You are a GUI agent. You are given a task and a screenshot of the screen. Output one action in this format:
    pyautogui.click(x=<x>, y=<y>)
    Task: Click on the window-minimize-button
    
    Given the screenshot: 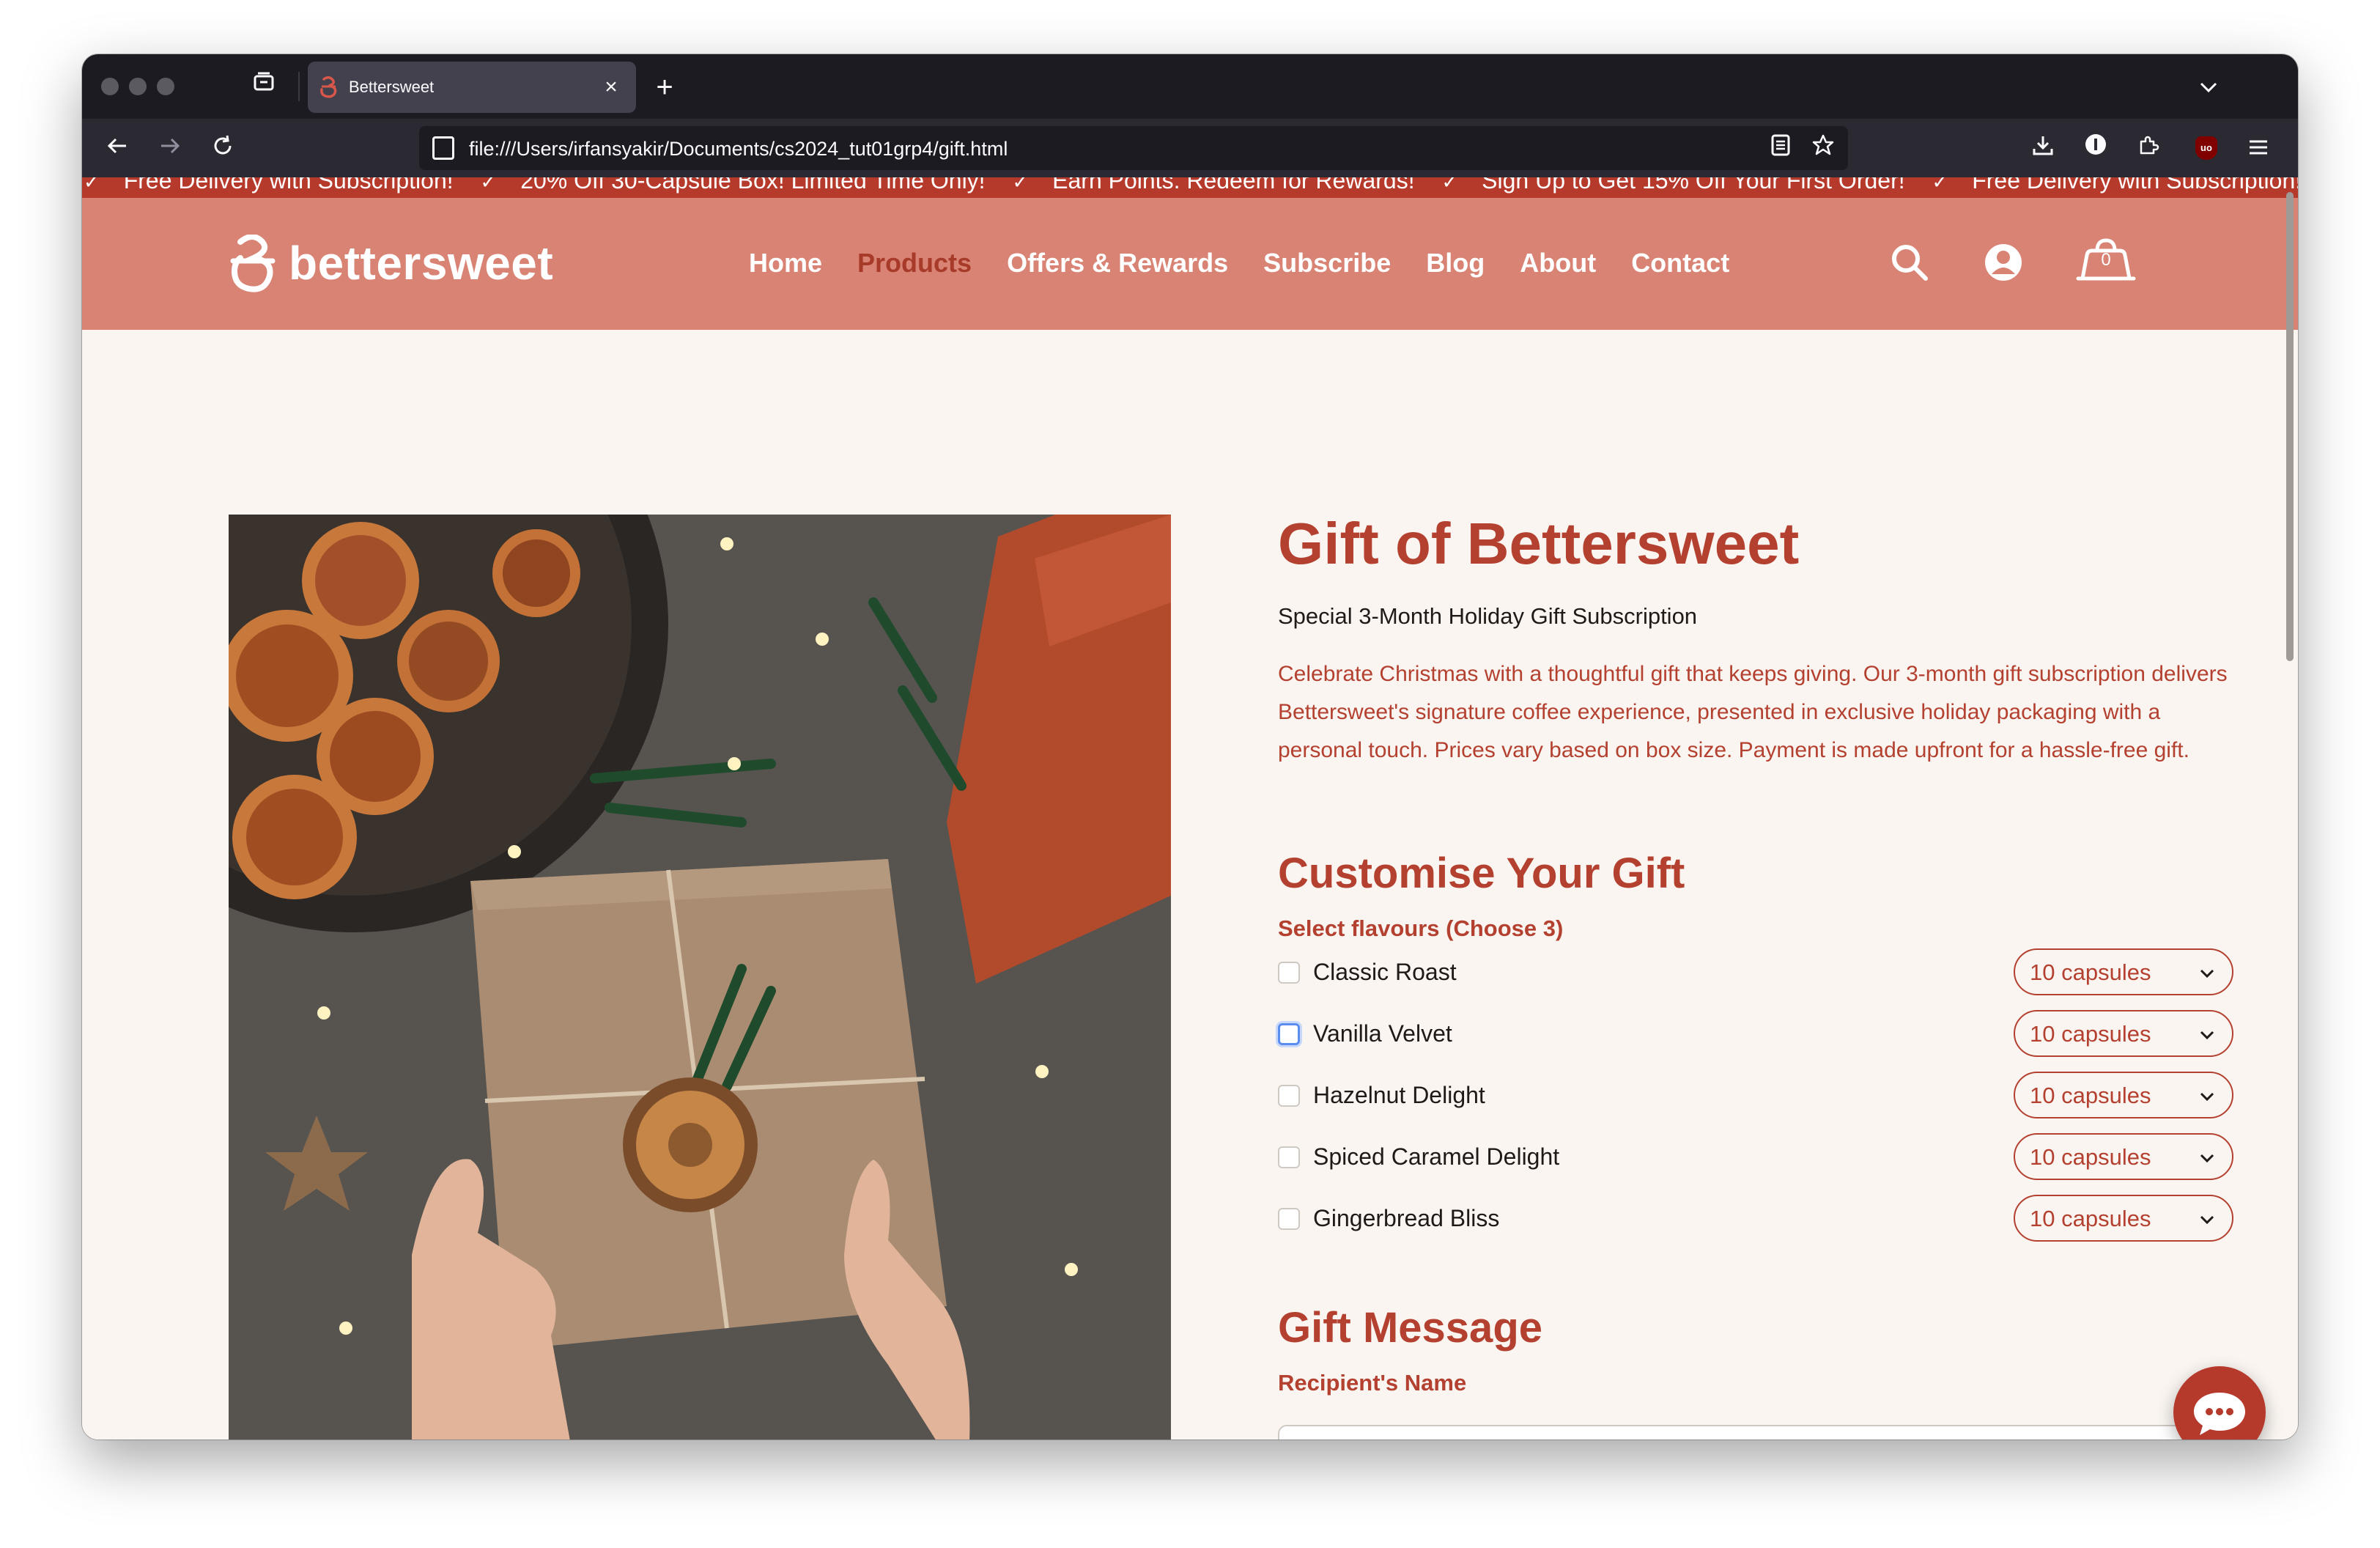 What is the action you would take?
    pyautogui.click(x=138, y=86)
    